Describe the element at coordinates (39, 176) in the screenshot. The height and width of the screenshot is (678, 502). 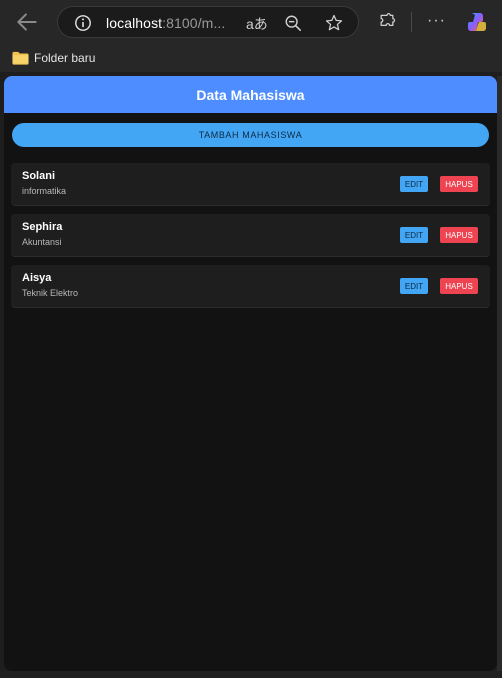
I see `student-name: Solani` at that location.